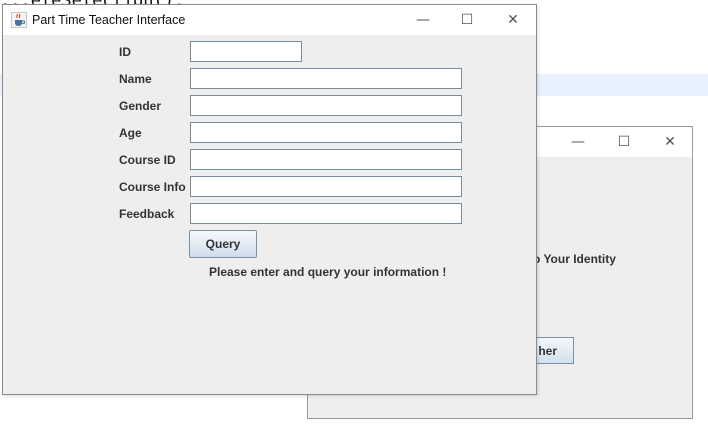  I want to click on gender-label: Gender, so click(140, 106).